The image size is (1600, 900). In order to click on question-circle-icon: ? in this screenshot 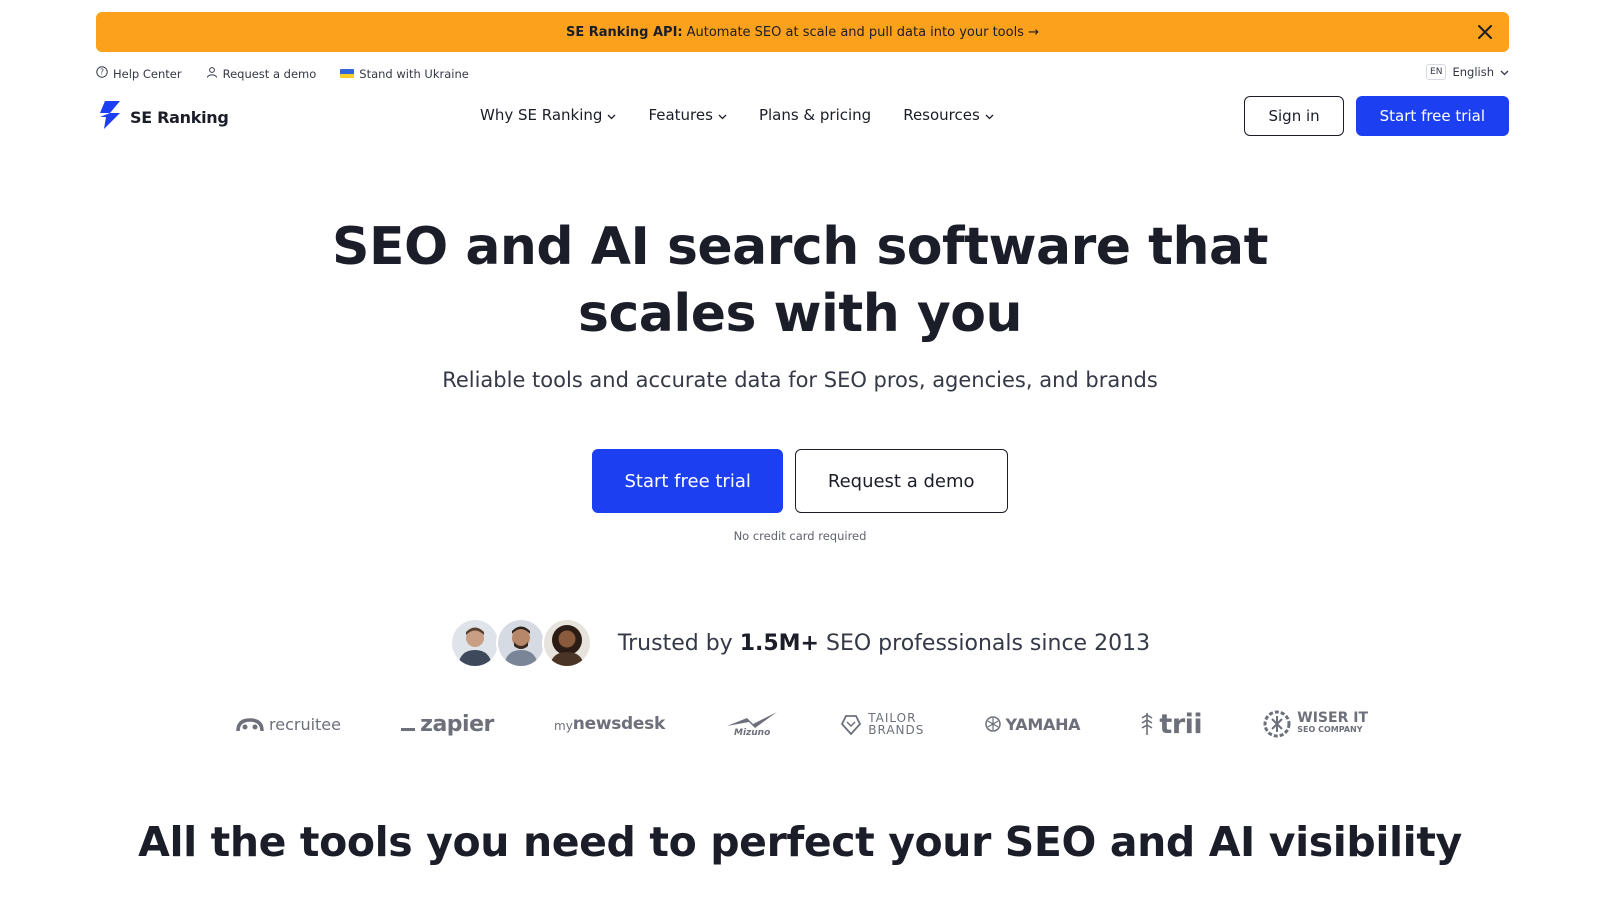, I will do `click(102, 73)`.